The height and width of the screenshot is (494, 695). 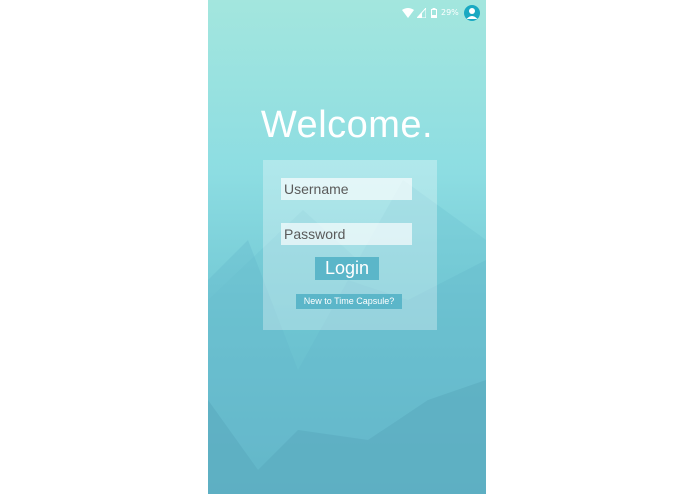 I want to click on battery-icon, so click(x=434, y=13).